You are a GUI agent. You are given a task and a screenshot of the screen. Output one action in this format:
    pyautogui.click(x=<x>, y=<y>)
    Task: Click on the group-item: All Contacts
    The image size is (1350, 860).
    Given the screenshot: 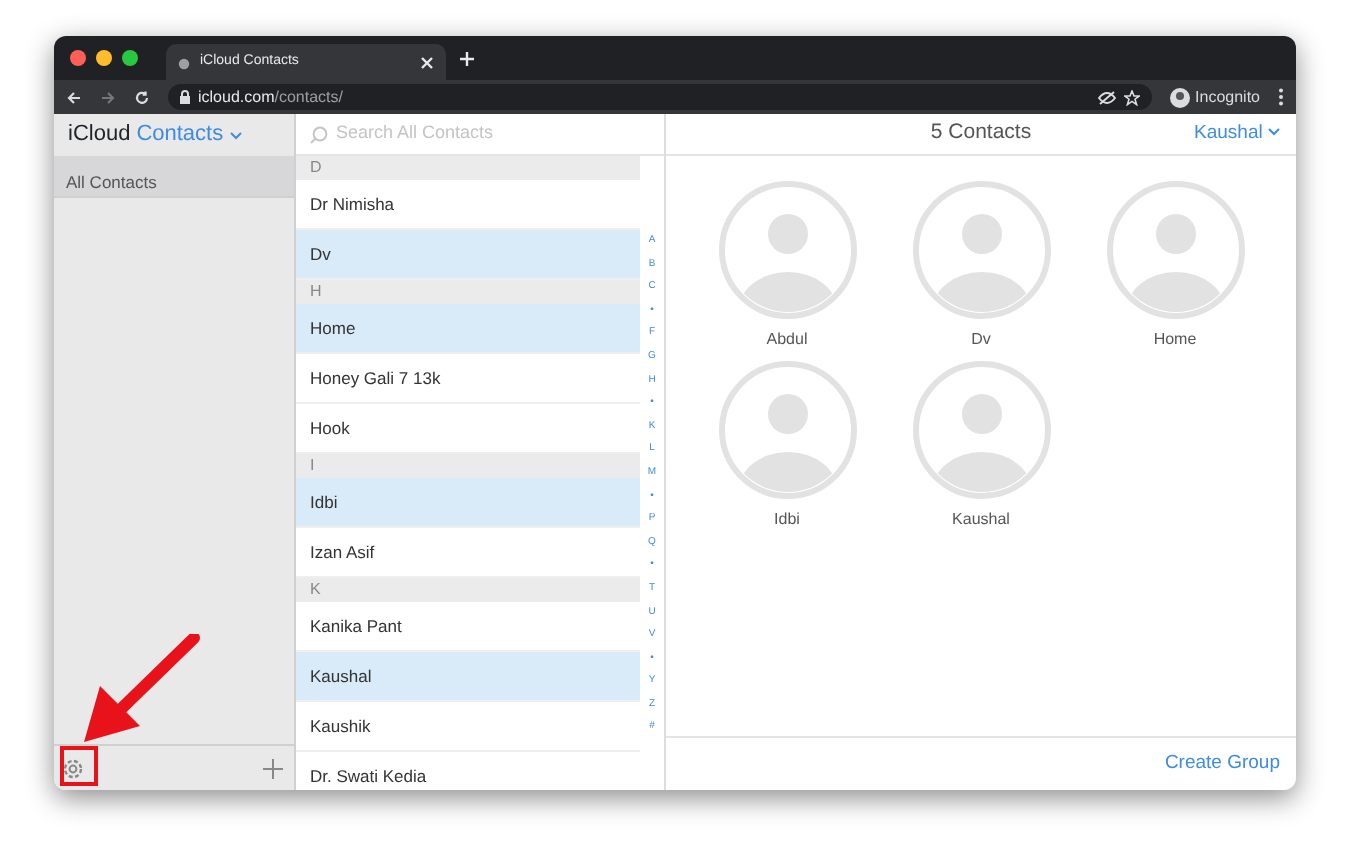 What is the action you would take?
    pyautogui.click(x=174, y=178)
    